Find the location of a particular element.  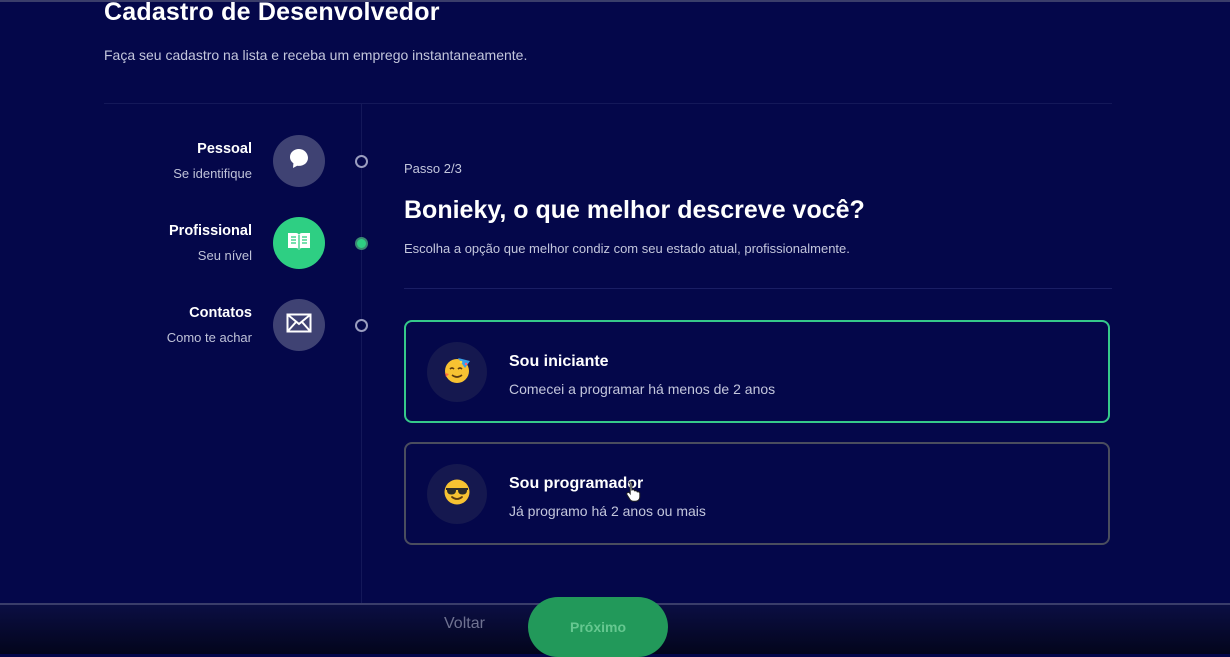

sidebar-divider is located at coordinates (361, 378).